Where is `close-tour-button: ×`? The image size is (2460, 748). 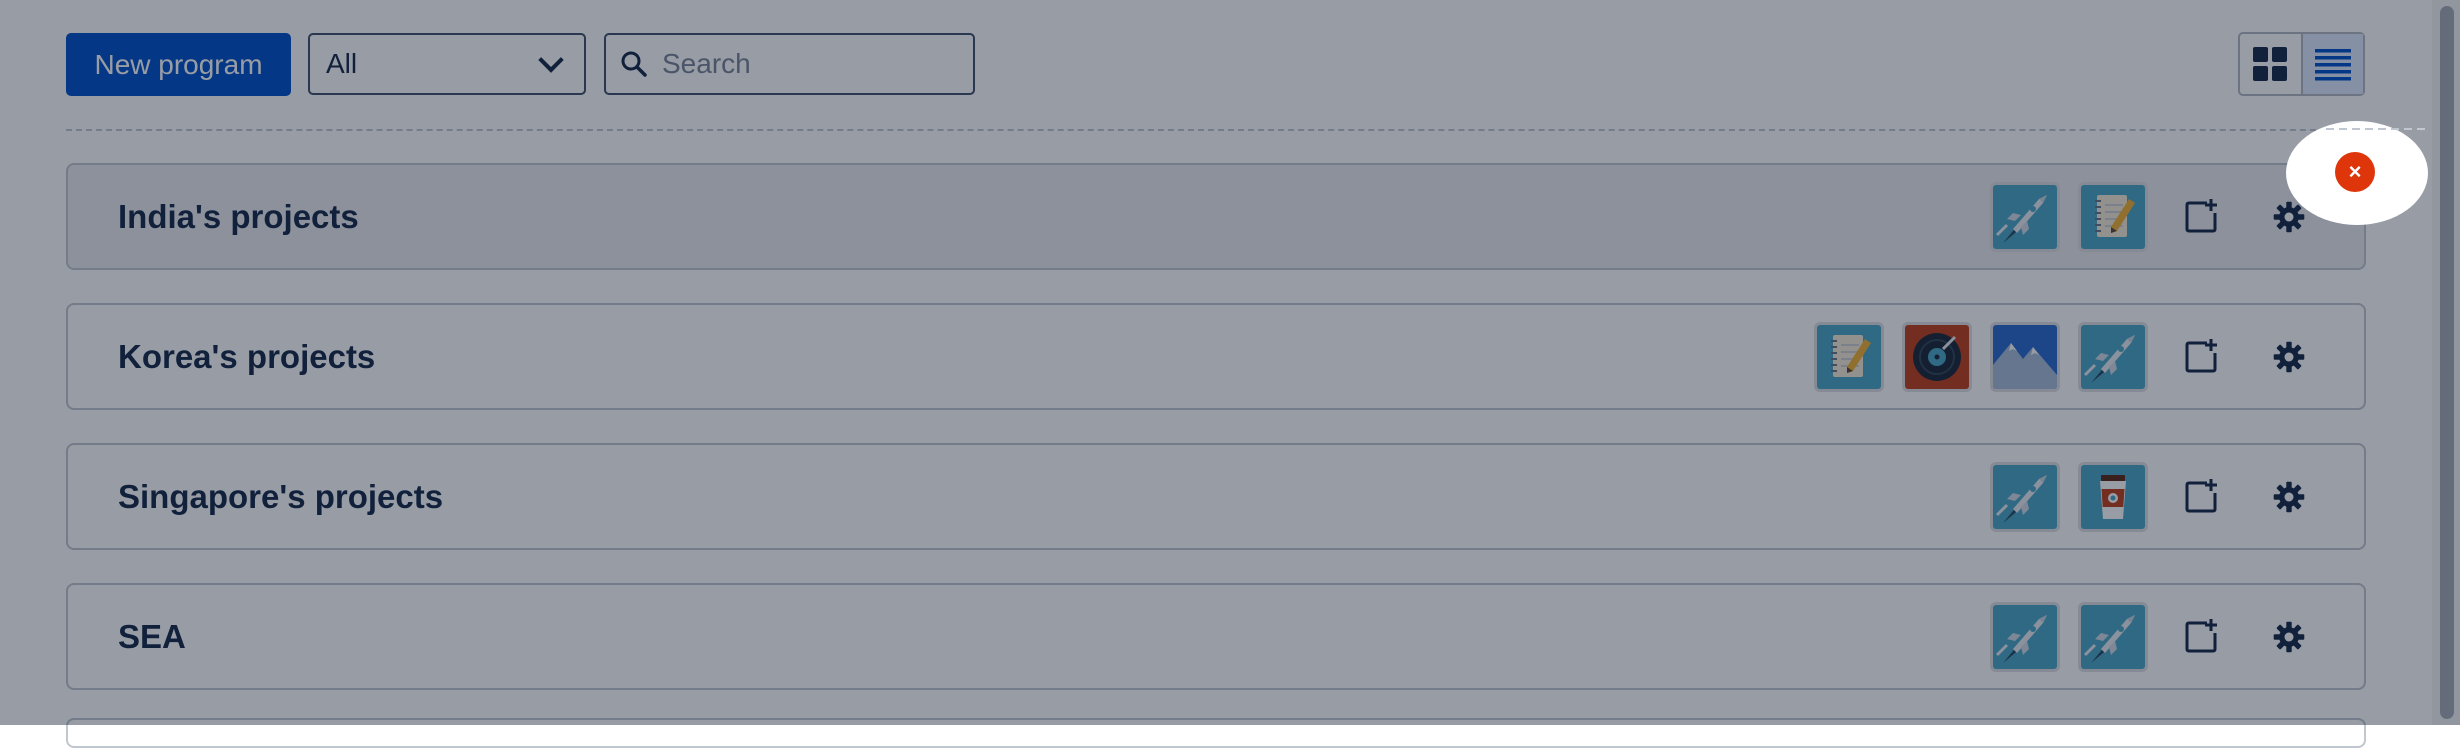 close-tour-button: × is located at coordinates (2355, 172).